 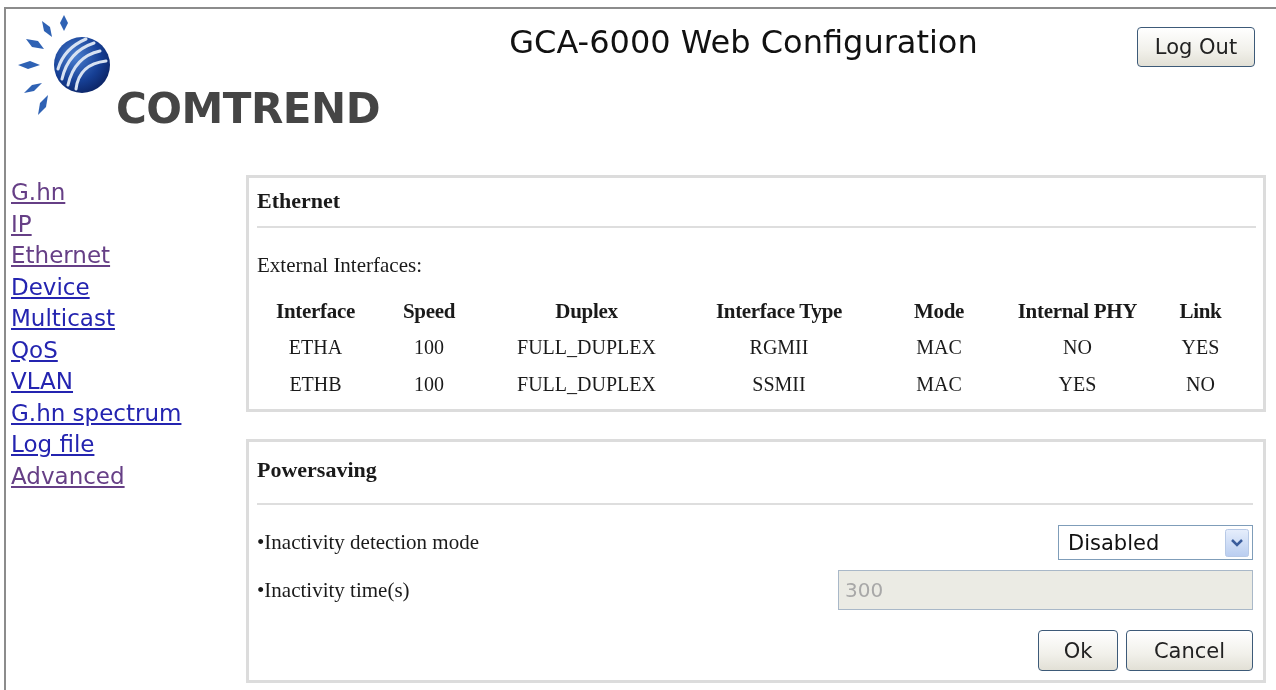 What do you see at coordinates (779, 311) in the screenshot?
I see `column-header: Interface Type` at bounding box center [779, 311].